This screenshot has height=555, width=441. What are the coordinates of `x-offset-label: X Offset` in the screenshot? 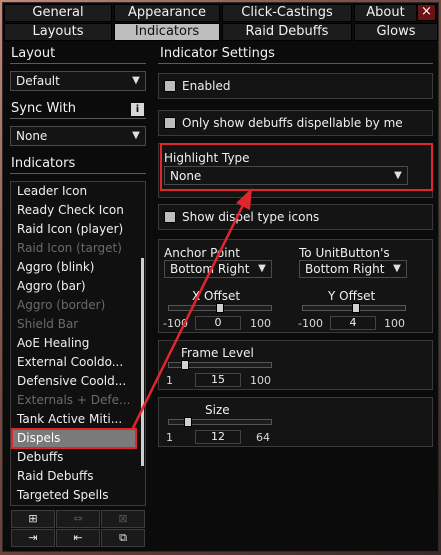 It's located at (216, 296).